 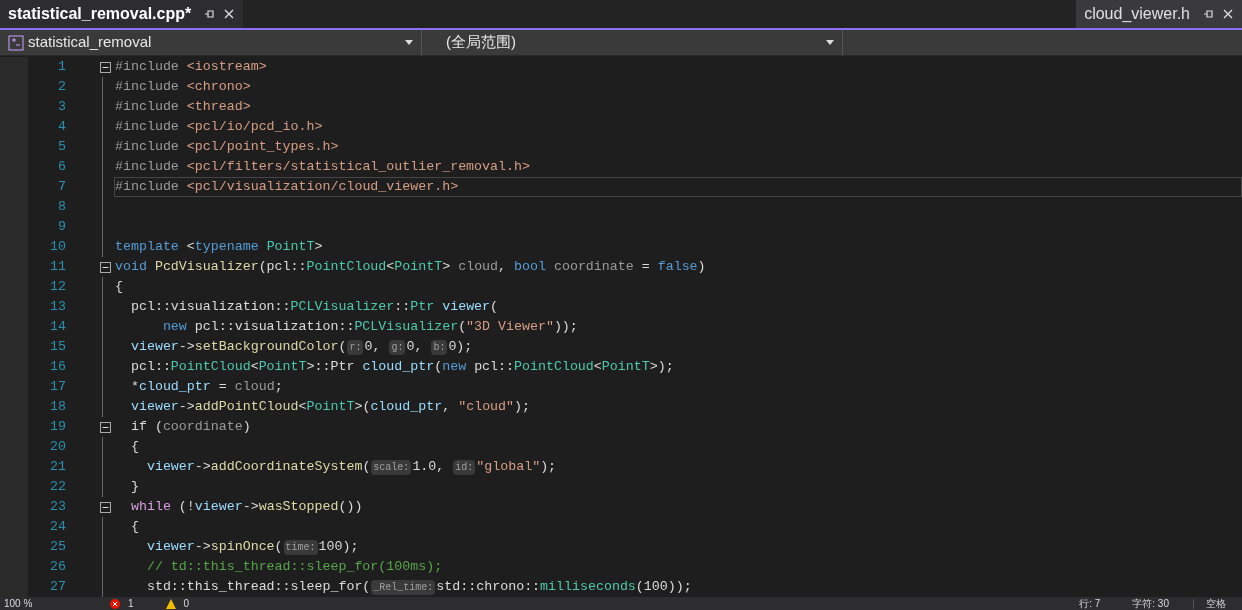 I want to click on code-token: "cloud", so click(x=486, y=407).